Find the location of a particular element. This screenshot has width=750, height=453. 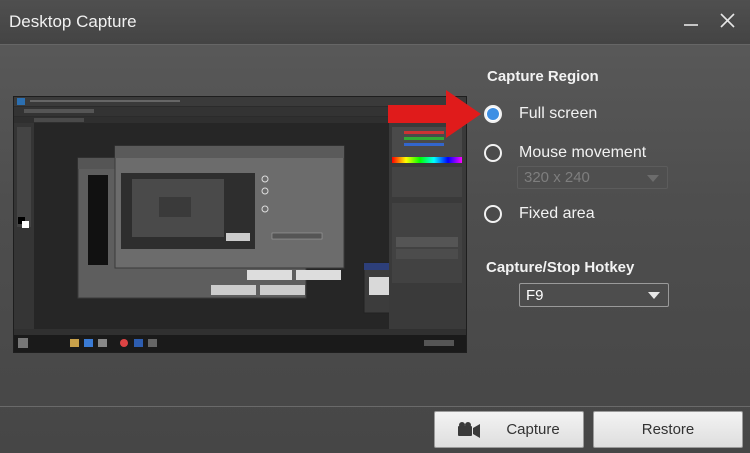

capture-region-title: Capture Region is located at coordinates (543, 76).